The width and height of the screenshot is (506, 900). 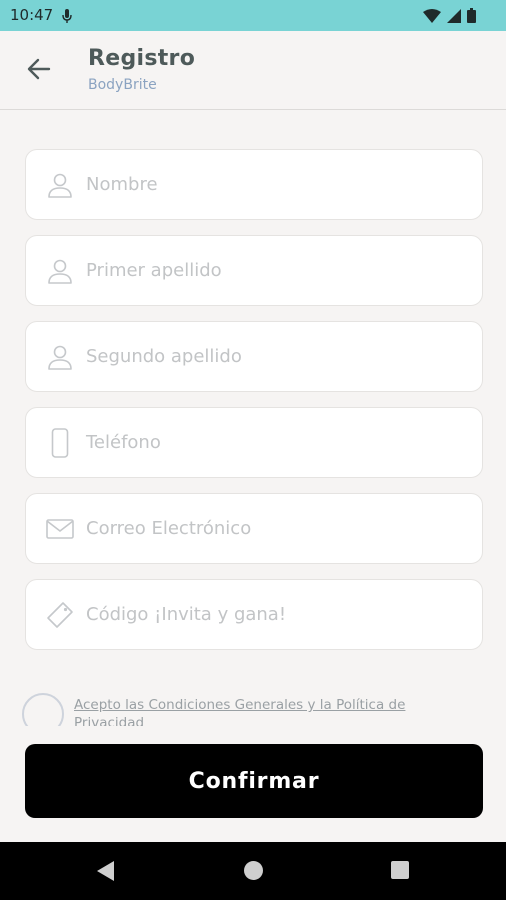 What do you see at coordinates (122, 85) in the screenshot?
I see `page-subtitle: BodyBrite` at bounding box center [122, 85].